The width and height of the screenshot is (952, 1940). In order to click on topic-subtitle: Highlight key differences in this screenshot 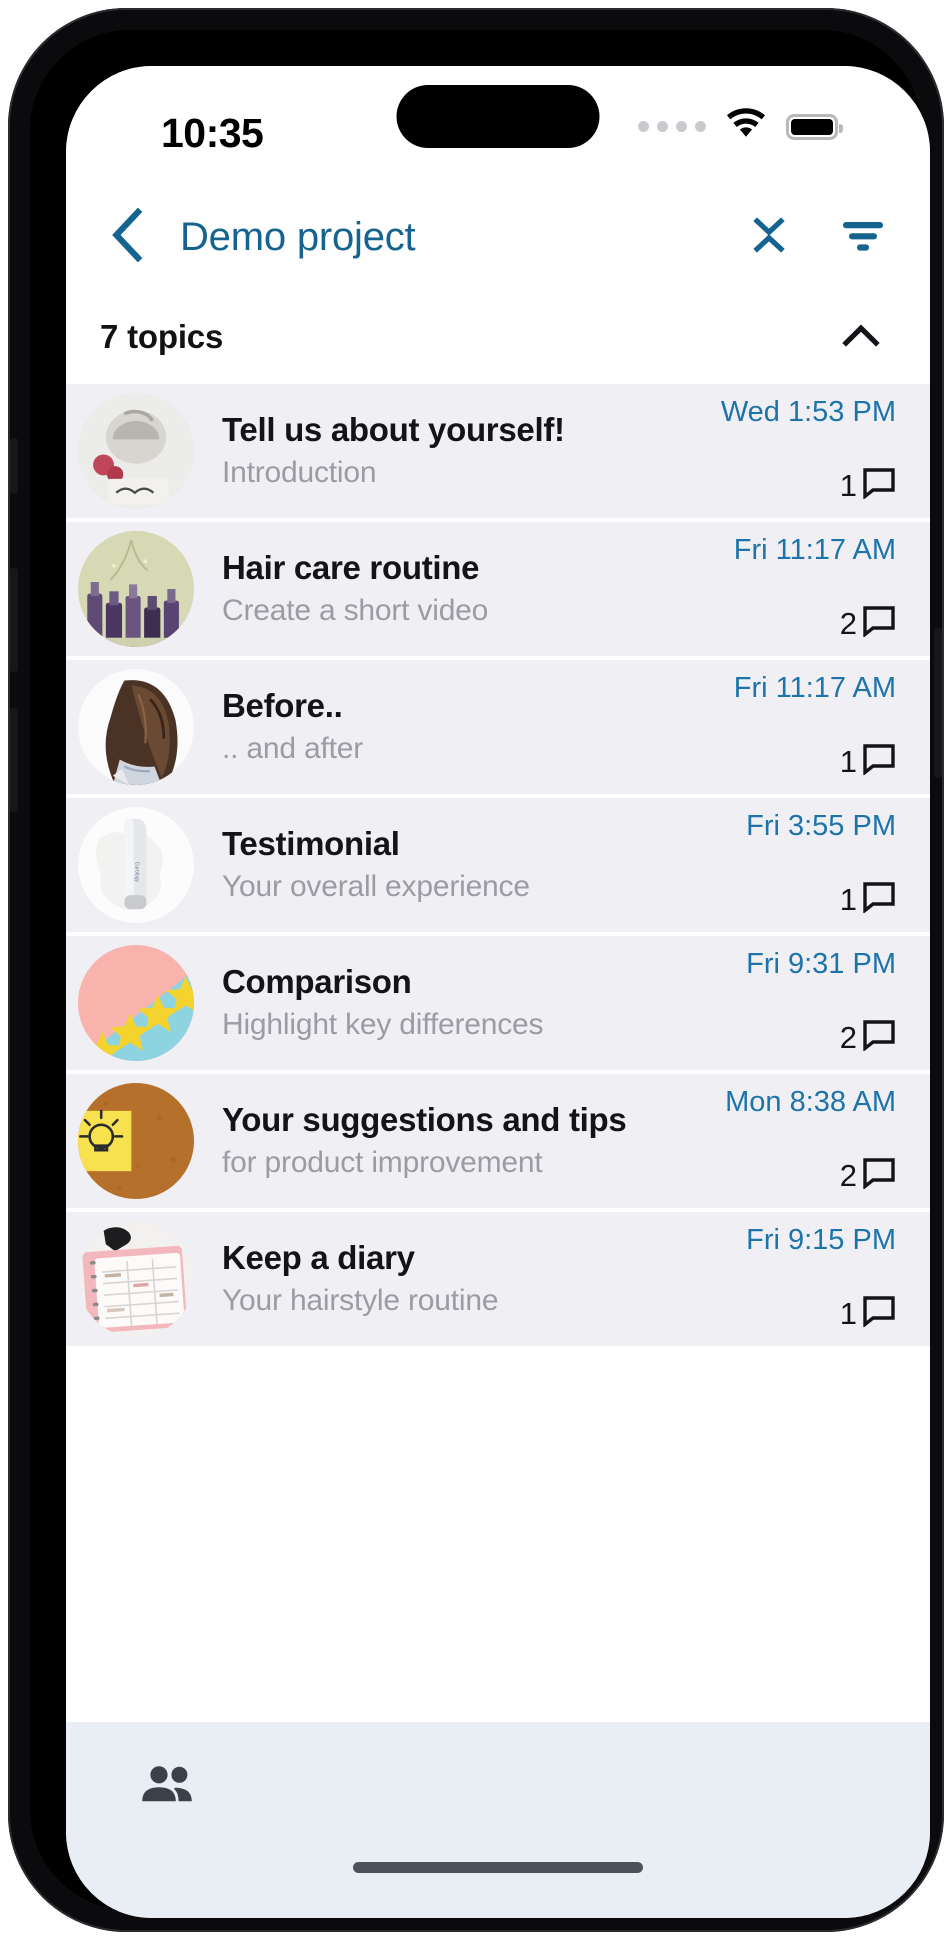, I will do `click(383, 1025)`.